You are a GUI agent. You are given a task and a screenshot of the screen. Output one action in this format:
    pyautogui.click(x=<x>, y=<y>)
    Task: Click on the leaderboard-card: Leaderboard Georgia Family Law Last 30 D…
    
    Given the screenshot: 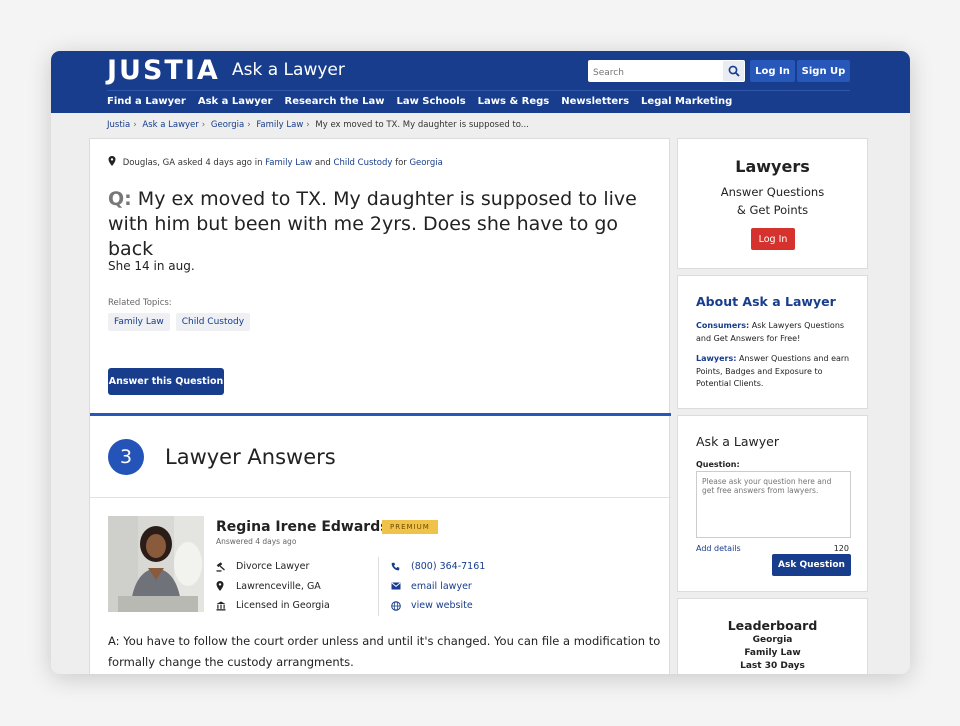 What is the action you would take?
    pyautogui.click(x=772, y=636)
    